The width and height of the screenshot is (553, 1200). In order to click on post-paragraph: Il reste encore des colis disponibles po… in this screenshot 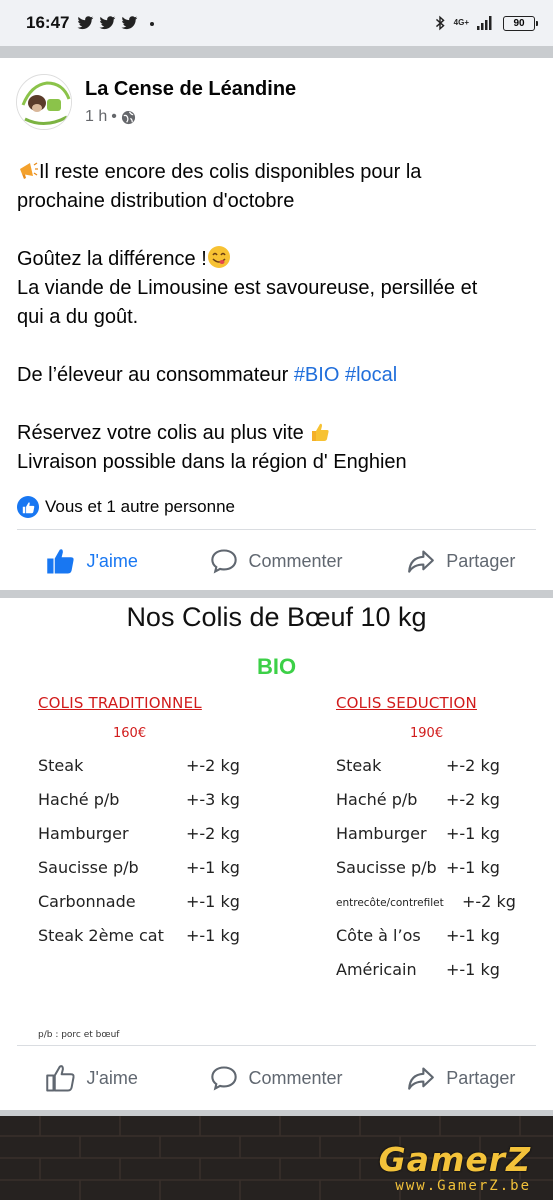, I will do `click(277, 187)`.